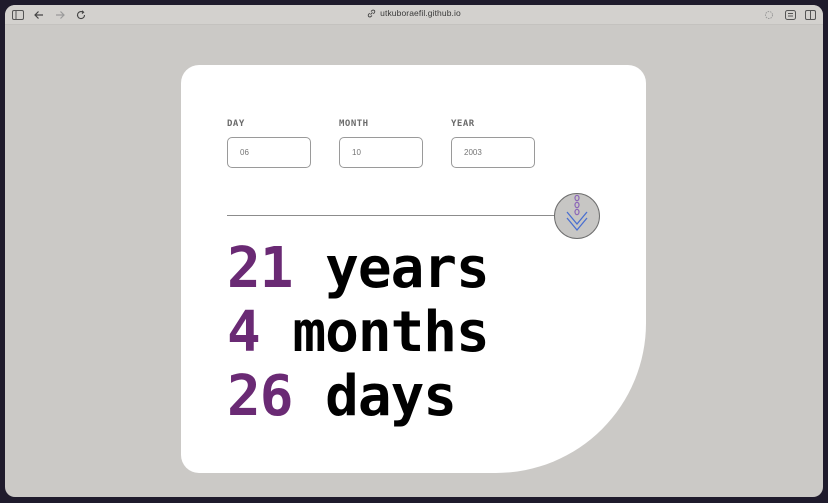  I want to click on browser-toolbar: utkuboraefil.github.io, so click(414, 15).